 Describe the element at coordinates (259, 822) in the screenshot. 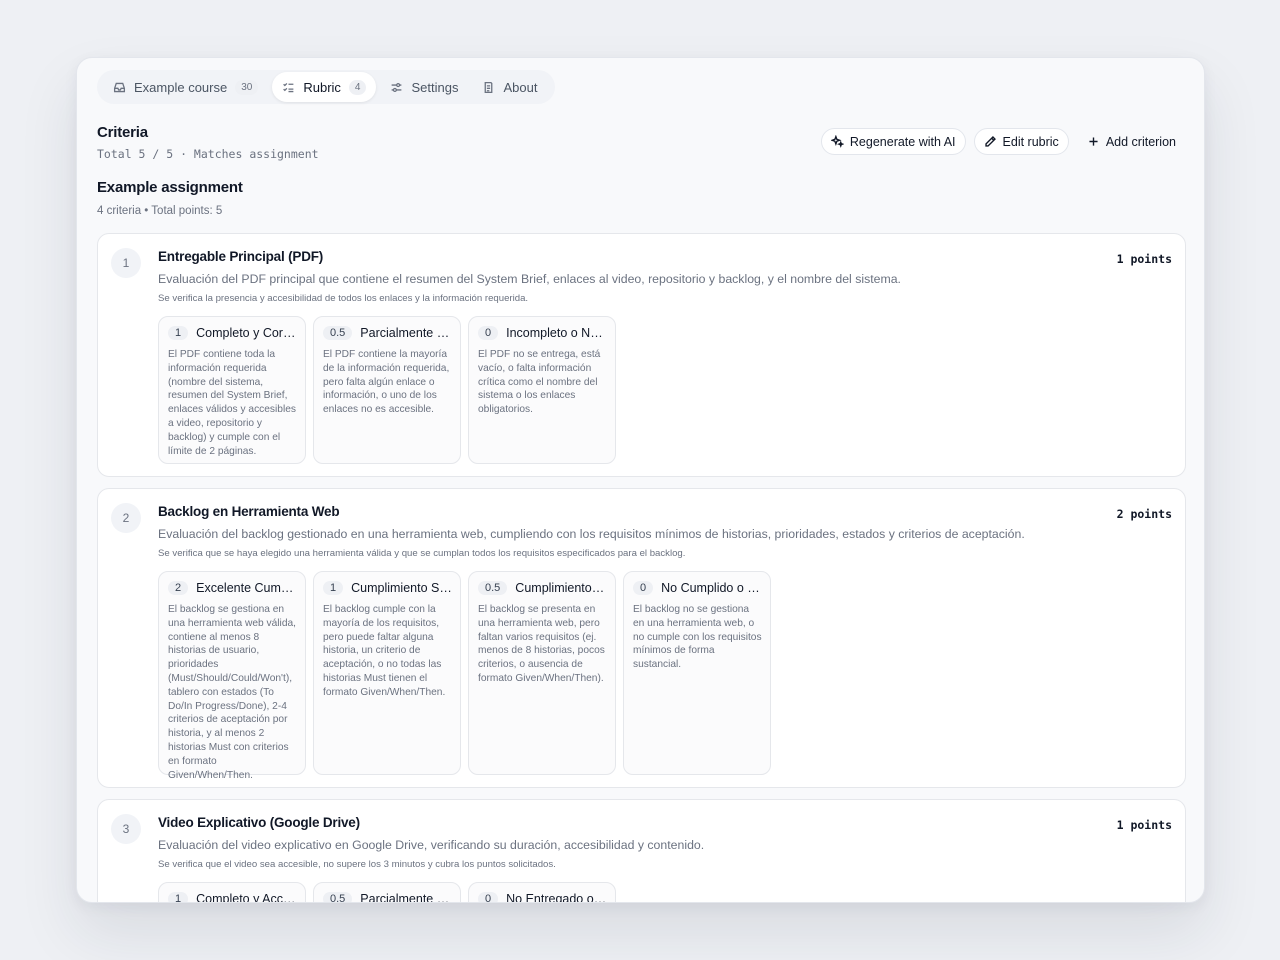

I see `criterion-title: Video Explicativo (Google Drive)` at that location.